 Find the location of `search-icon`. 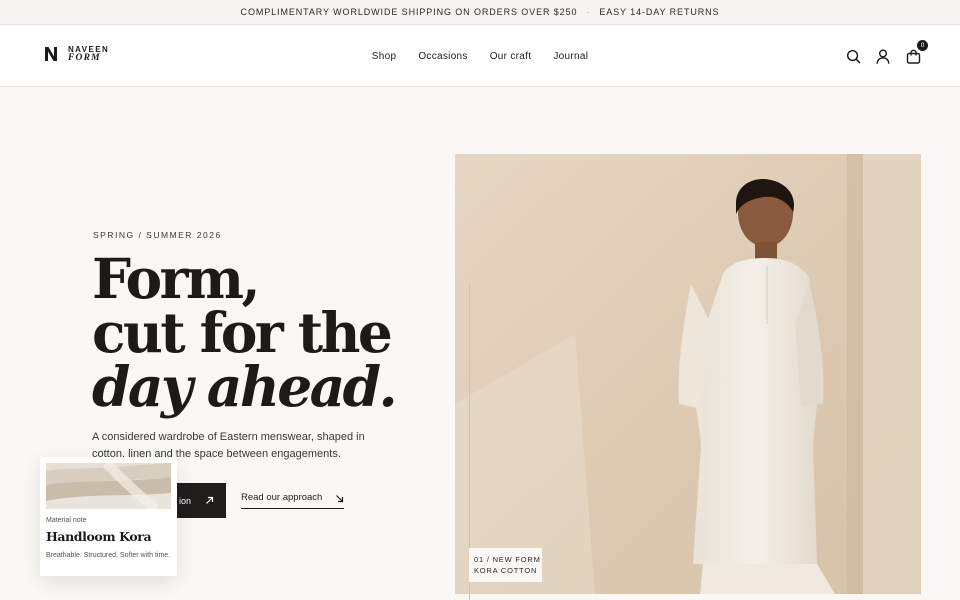

search-icon is located at coordinates (853, 56).